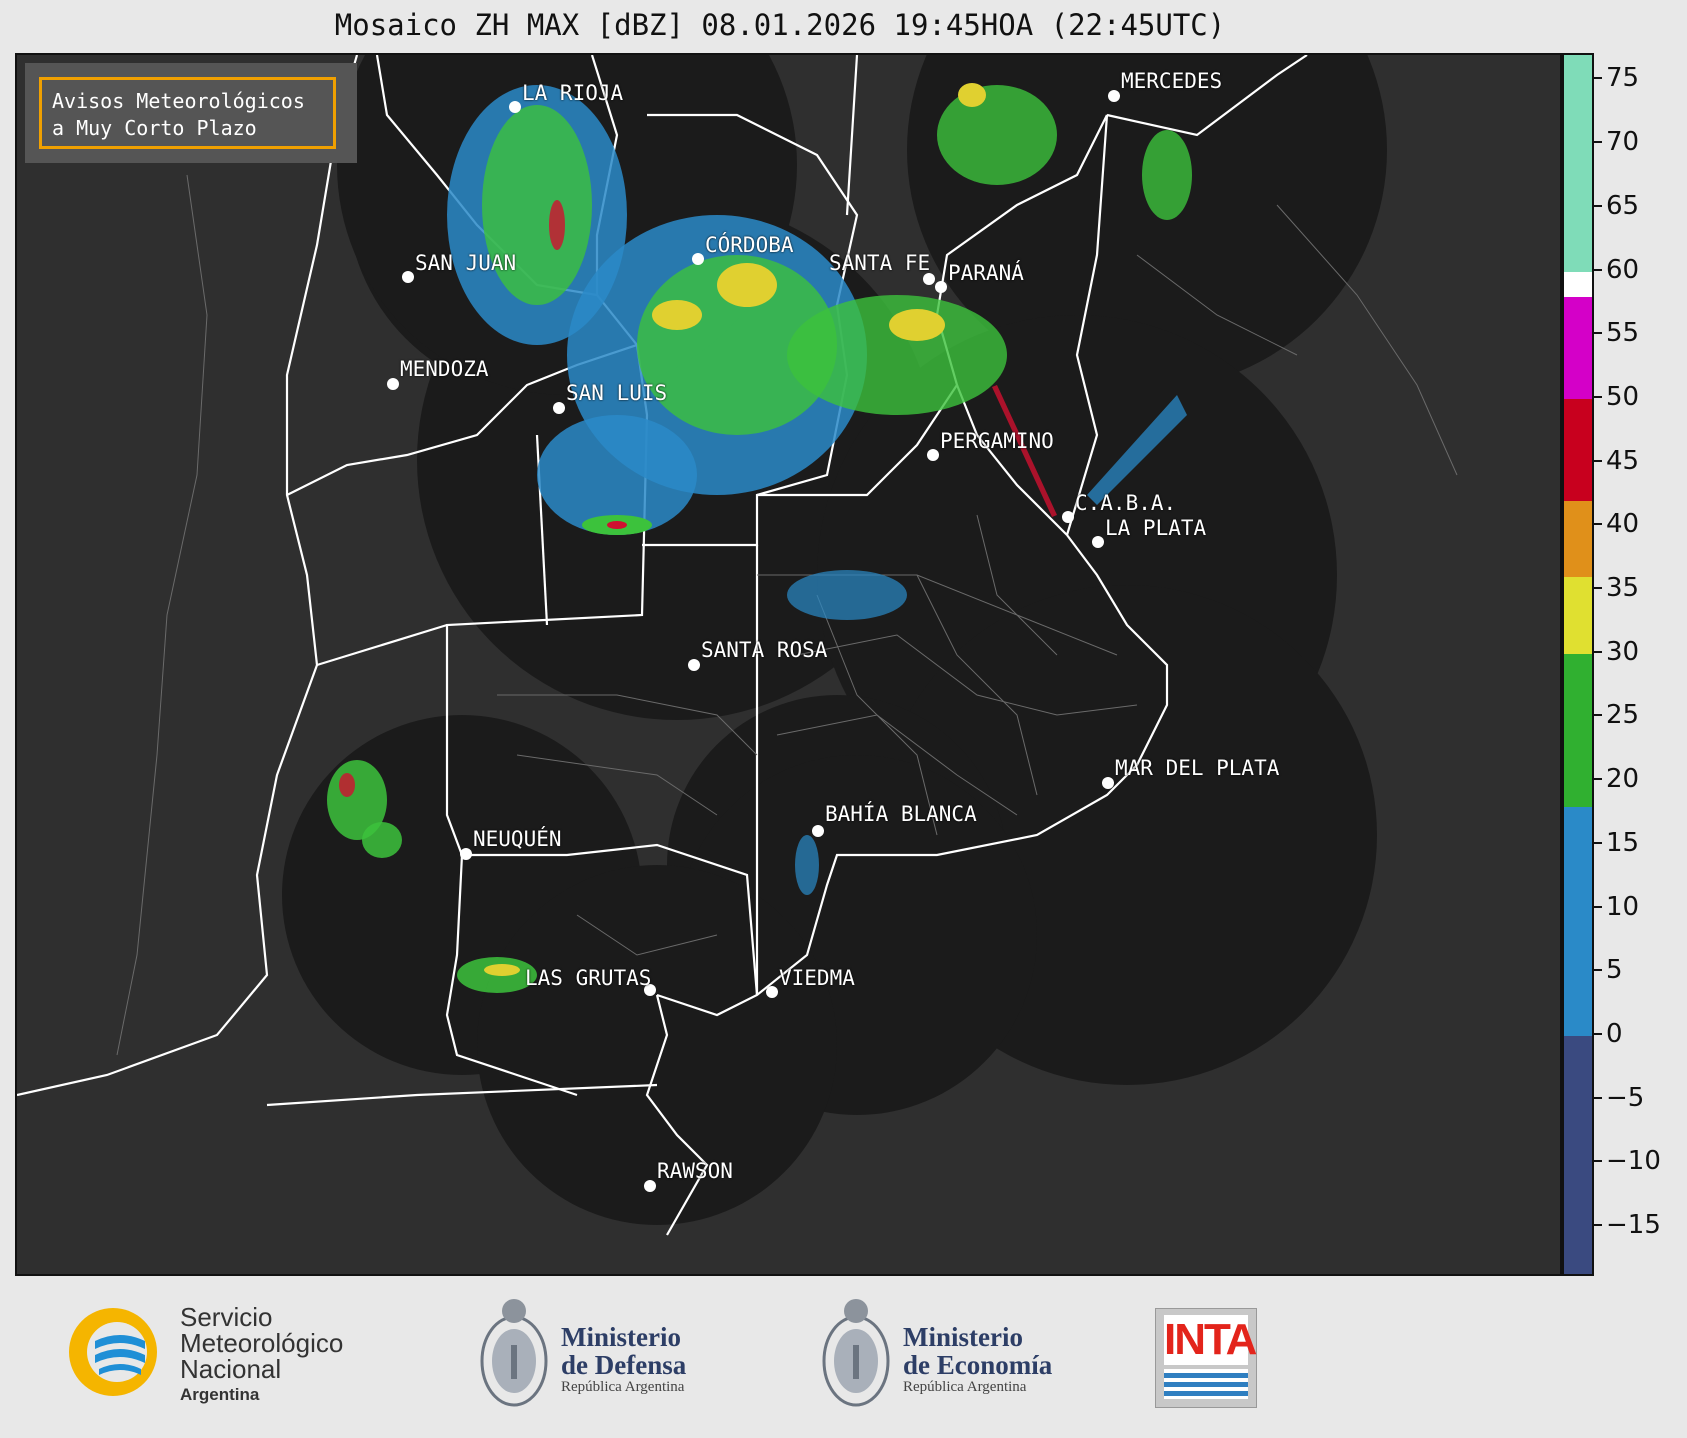 This screenshot has height=1438, width=1687. What do you see at coordinates (444, 369) in the screenshot?
I see `city-label-mendoza: MENDOZA` at bounding box center [444, 369].